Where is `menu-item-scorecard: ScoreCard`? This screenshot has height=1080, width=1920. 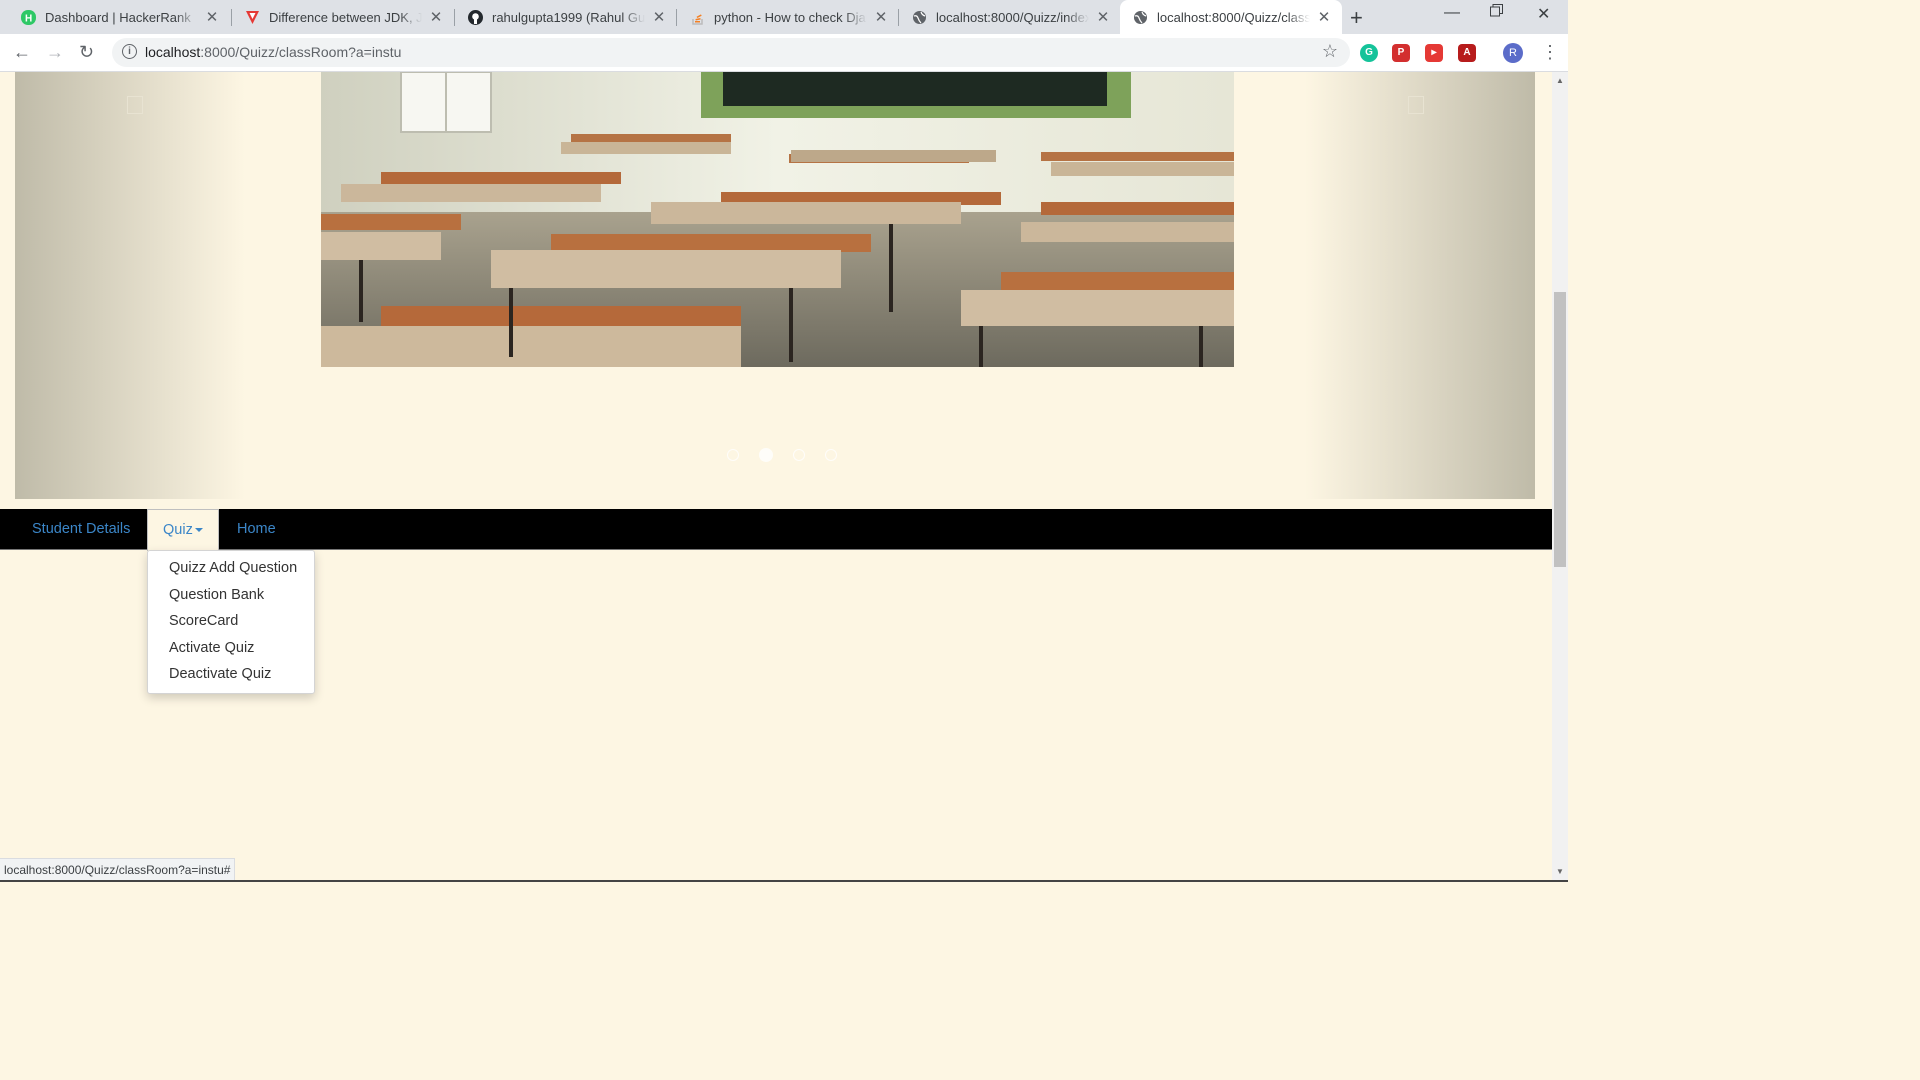
menu-item-scorecard: ScoreCard is located at coordinates (203, 621).